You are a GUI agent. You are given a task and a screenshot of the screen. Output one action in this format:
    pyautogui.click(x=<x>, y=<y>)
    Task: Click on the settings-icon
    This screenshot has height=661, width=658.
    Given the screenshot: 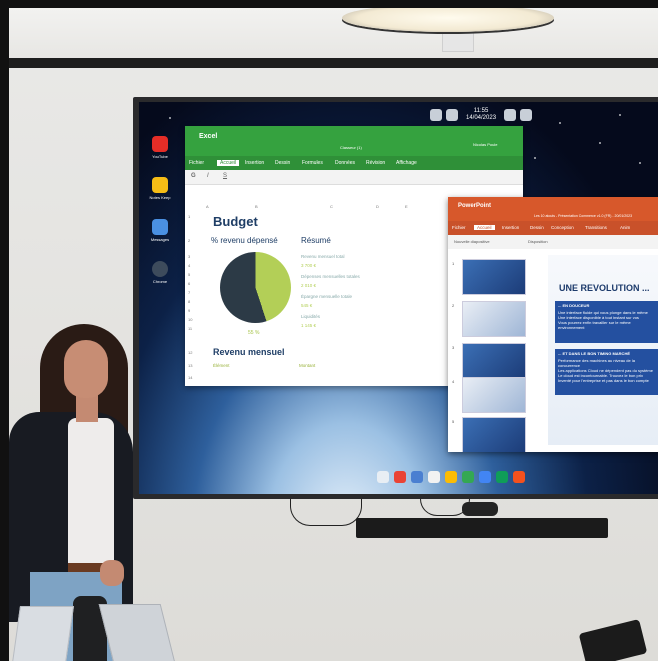 What is the action you would take?
    pyautogui.click(x=510, y=115)
    